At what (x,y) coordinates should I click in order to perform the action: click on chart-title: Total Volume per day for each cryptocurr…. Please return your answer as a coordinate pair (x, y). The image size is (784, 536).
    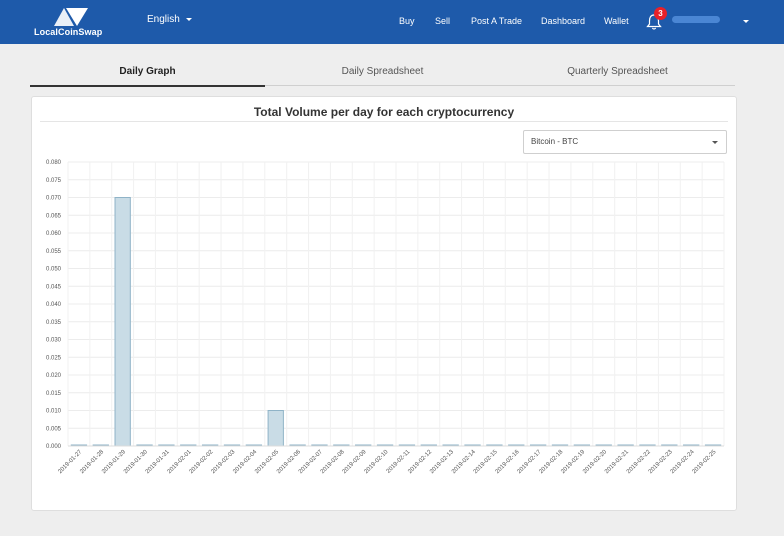
    Looking at the image, I should click on (384, 112).